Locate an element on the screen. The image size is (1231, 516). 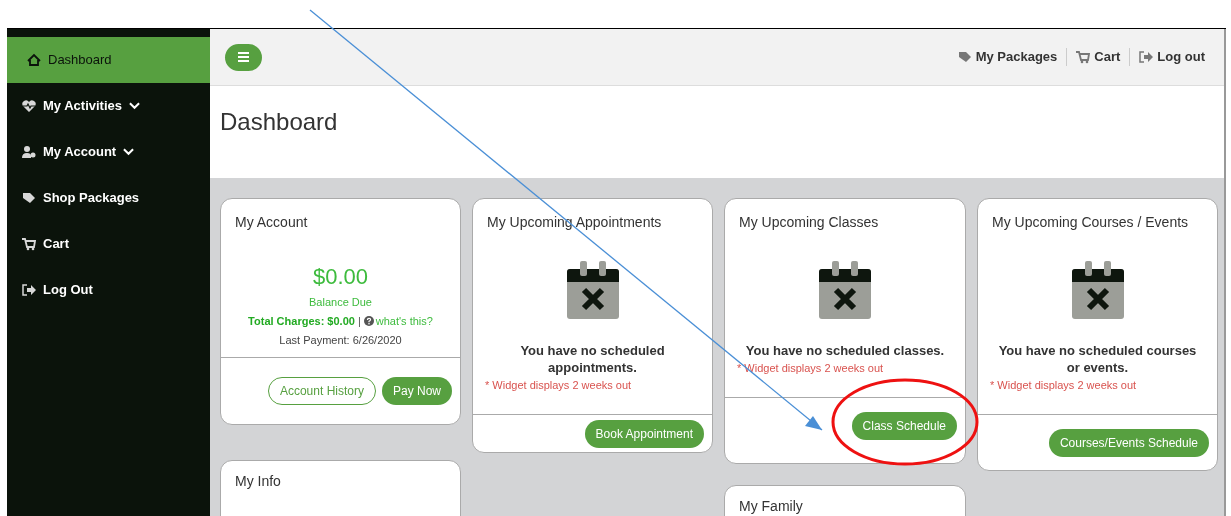
sidebar-item: My Account is located at coordinates (108, 152).